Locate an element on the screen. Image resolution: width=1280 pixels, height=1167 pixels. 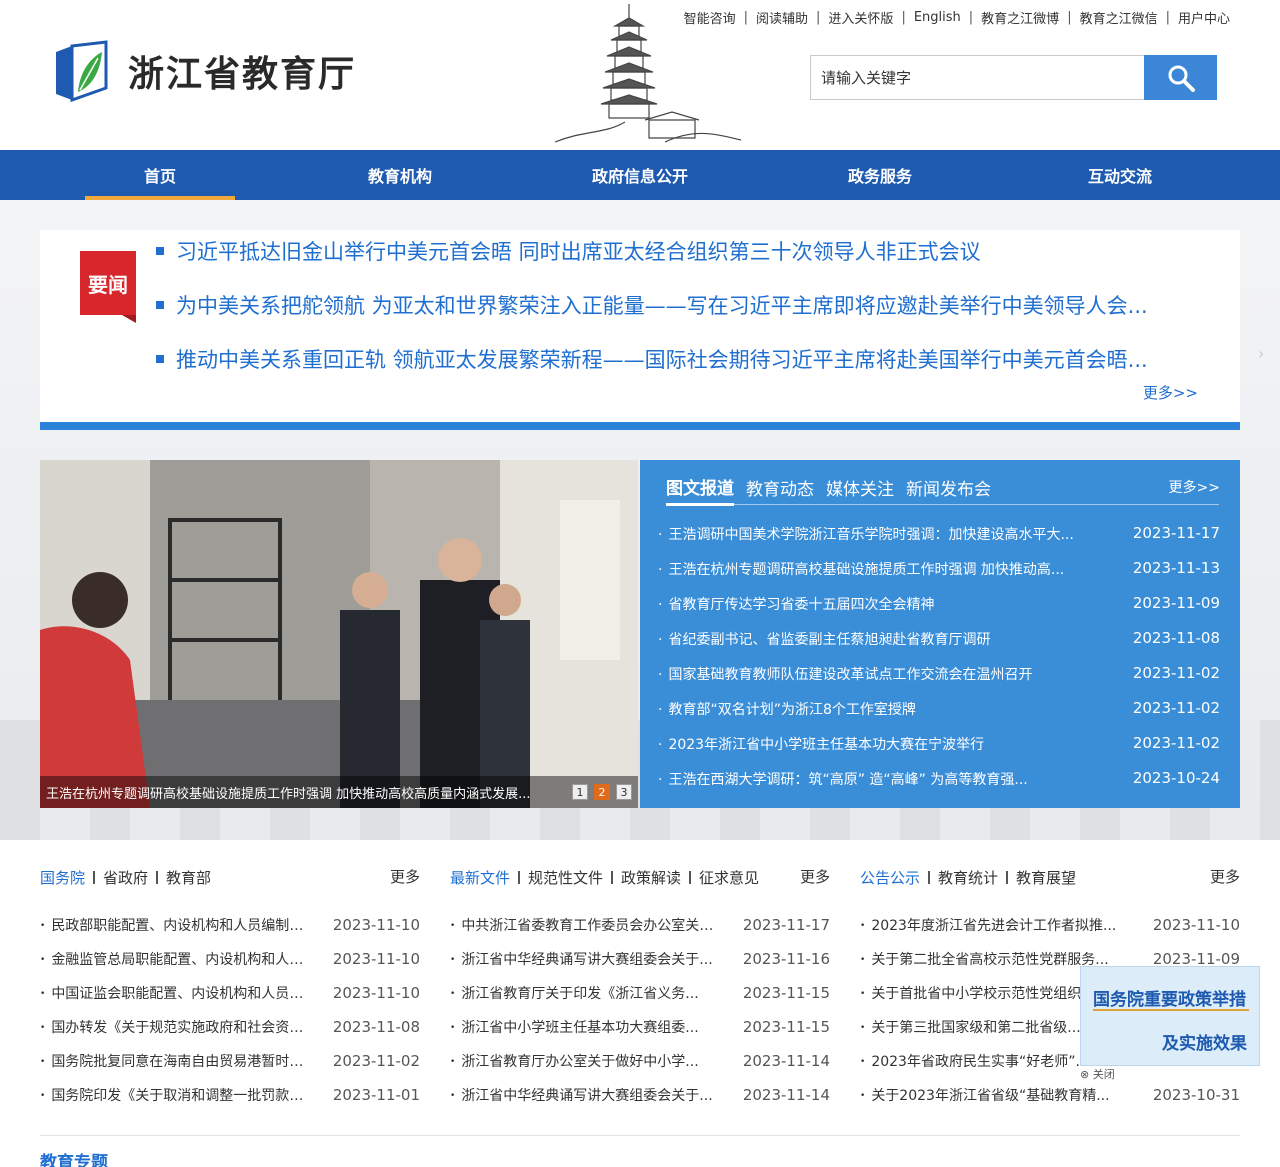
site-logo: 浙江省教育厅 is located at coordinates (204, 71).